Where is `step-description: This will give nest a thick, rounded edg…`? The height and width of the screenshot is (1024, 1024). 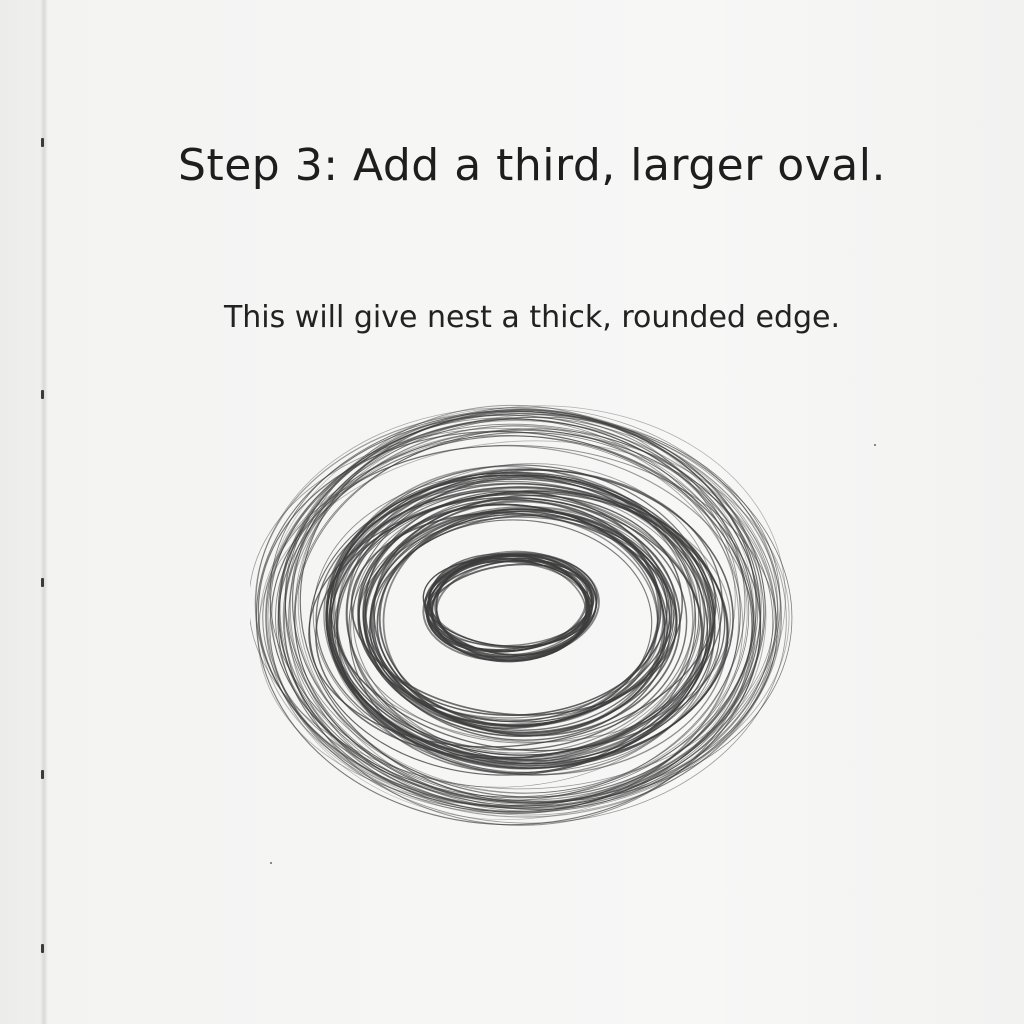
step-description: This will give nest a thick, rounded edg… is located at coordinates (532, 317).